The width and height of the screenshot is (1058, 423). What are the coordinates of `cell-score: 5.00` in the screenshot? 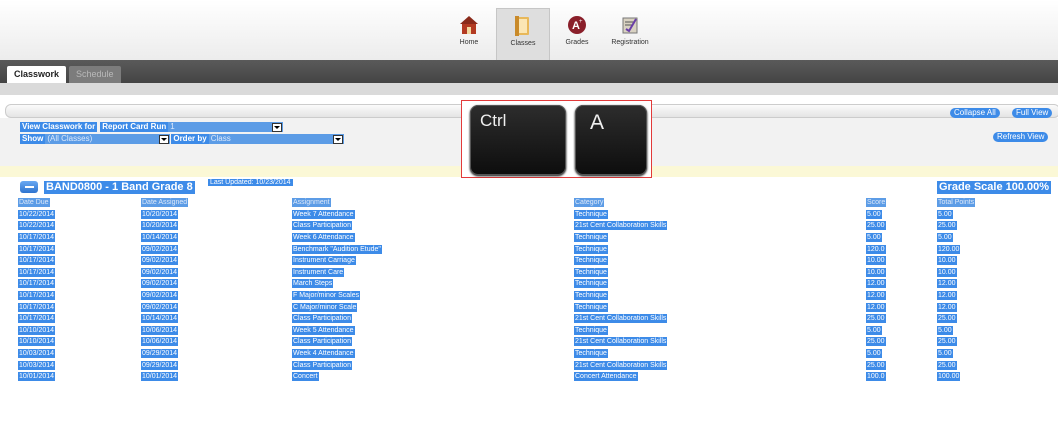 It's located at (901, 238).